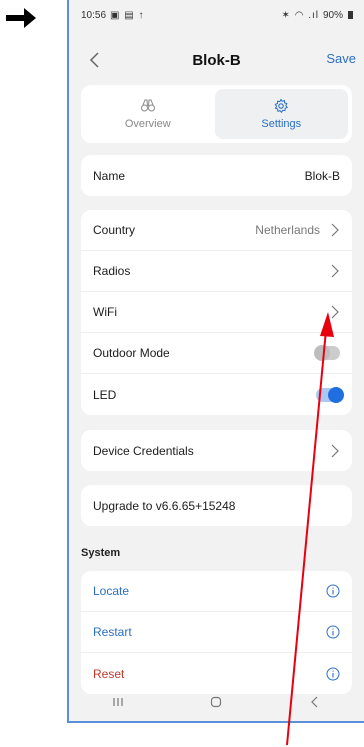 The height and width of the screenshot is (747, 364). Describe the element at coordinates (112, 632) in the screenshot. I see `restart-button: Restart` at that location.